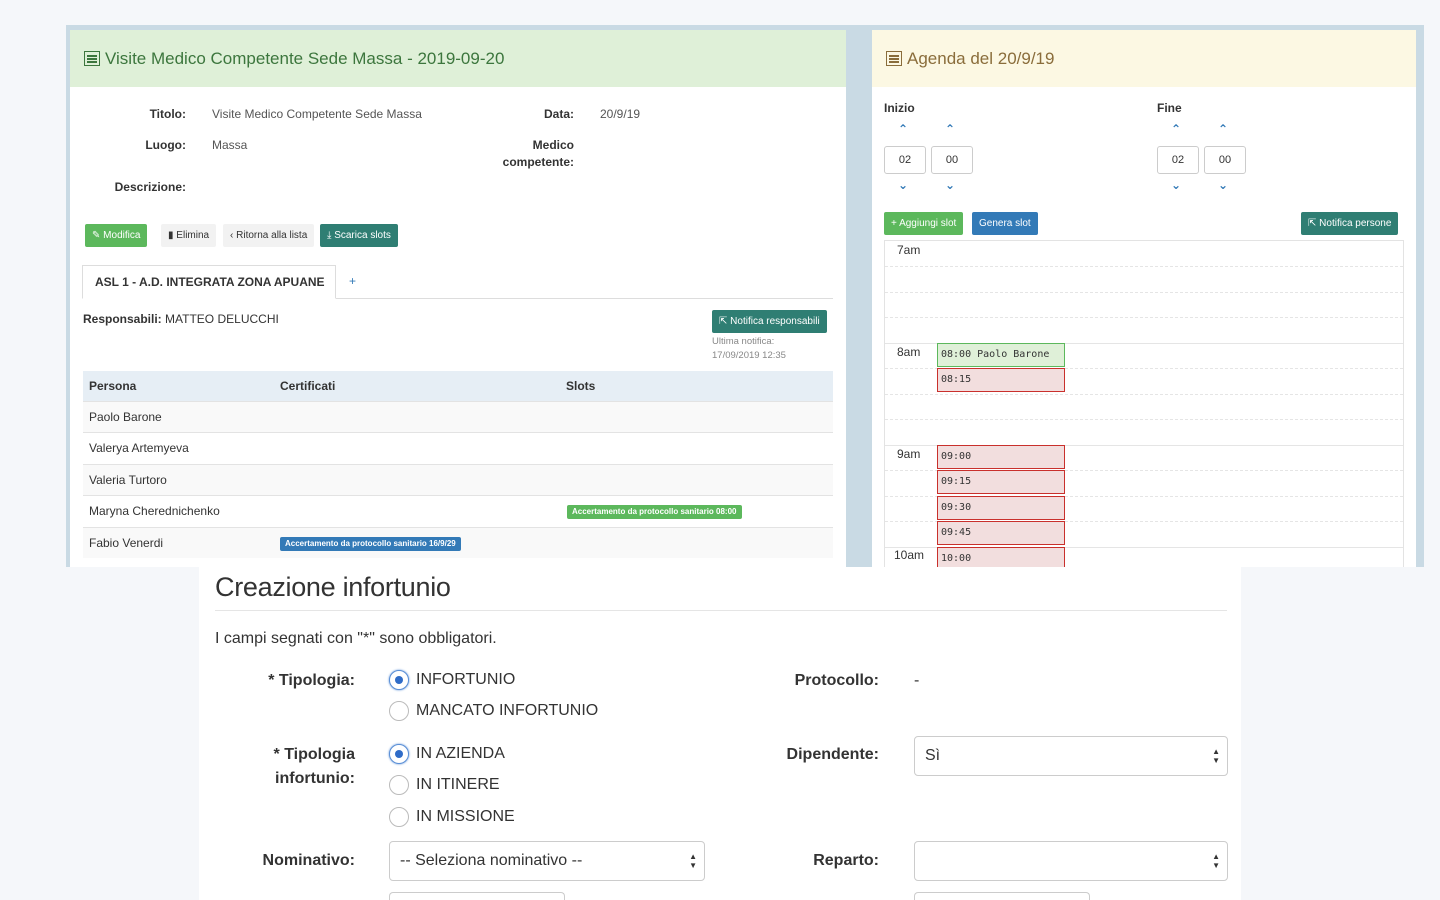  Describe the element at coordinates (171, 235) in the screenshot. I see `trash-icon: ▮` at that location.